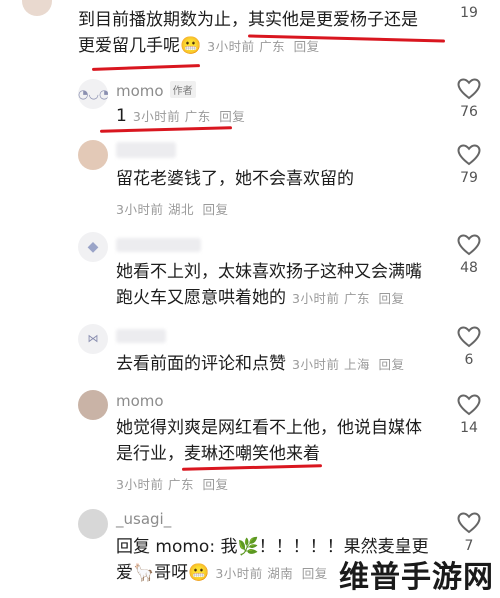 The image size is (500, 598). I want to click on like-button: 6, so click(469, 347).